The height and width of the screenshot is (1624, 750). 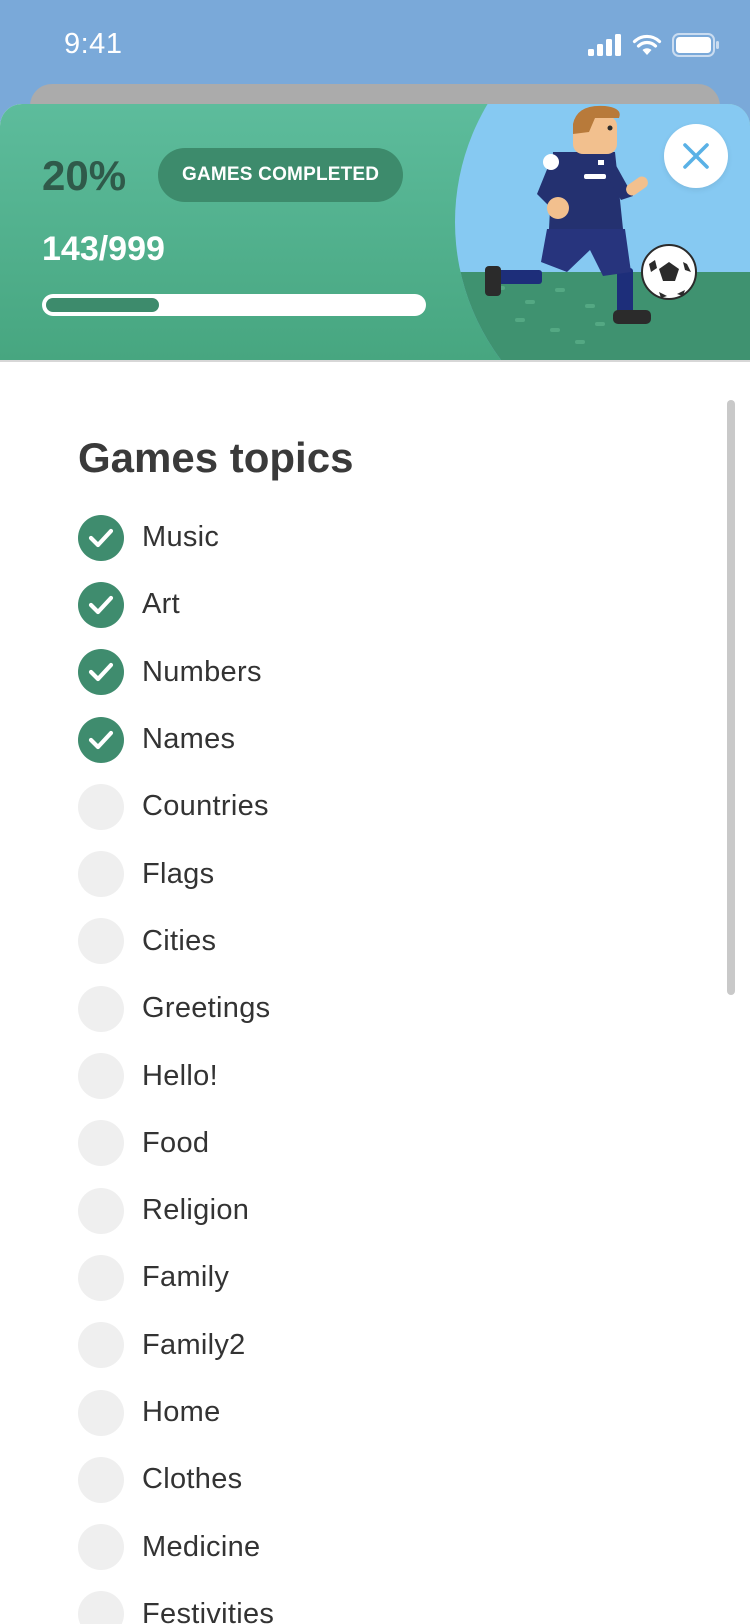 What do you see at coordinates (647, 44) in the screenshot?
I see `wifi-icon` at bounding box center [647, 44].